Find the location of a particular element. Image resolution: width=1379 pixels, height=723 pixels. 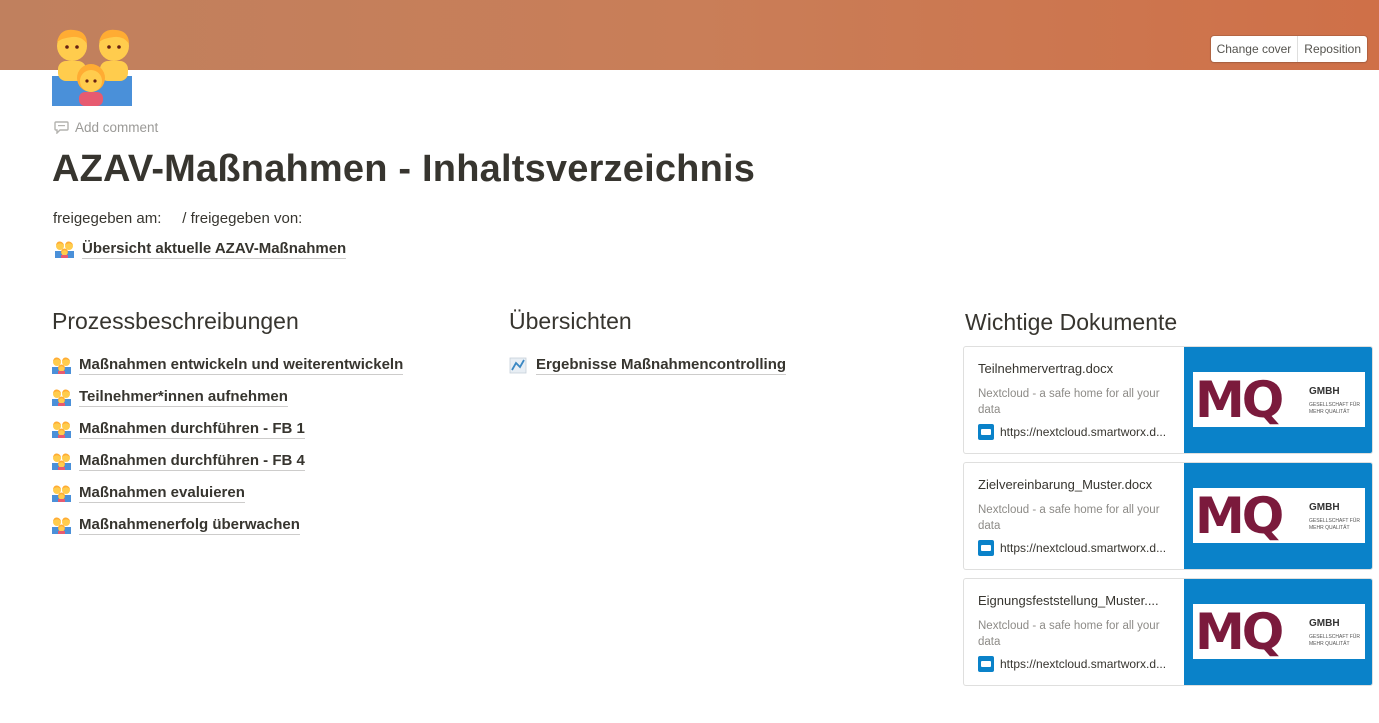

change-cover-button: Change cover is located at coordinates (1254, 49).